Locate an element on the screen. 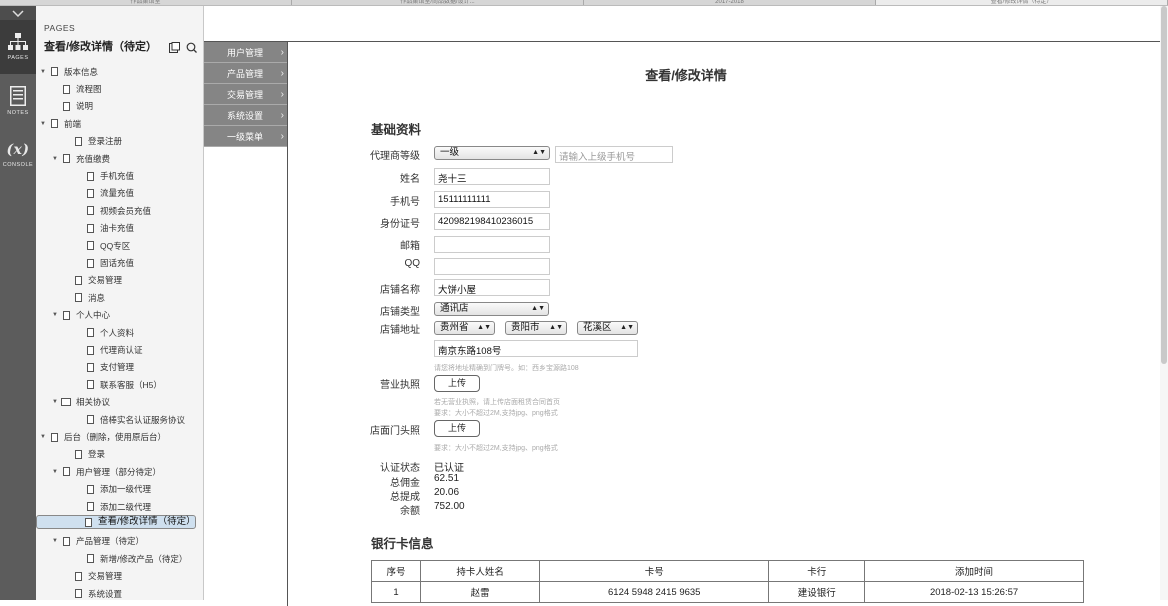  qq-input is located at coordinates (492, 266).